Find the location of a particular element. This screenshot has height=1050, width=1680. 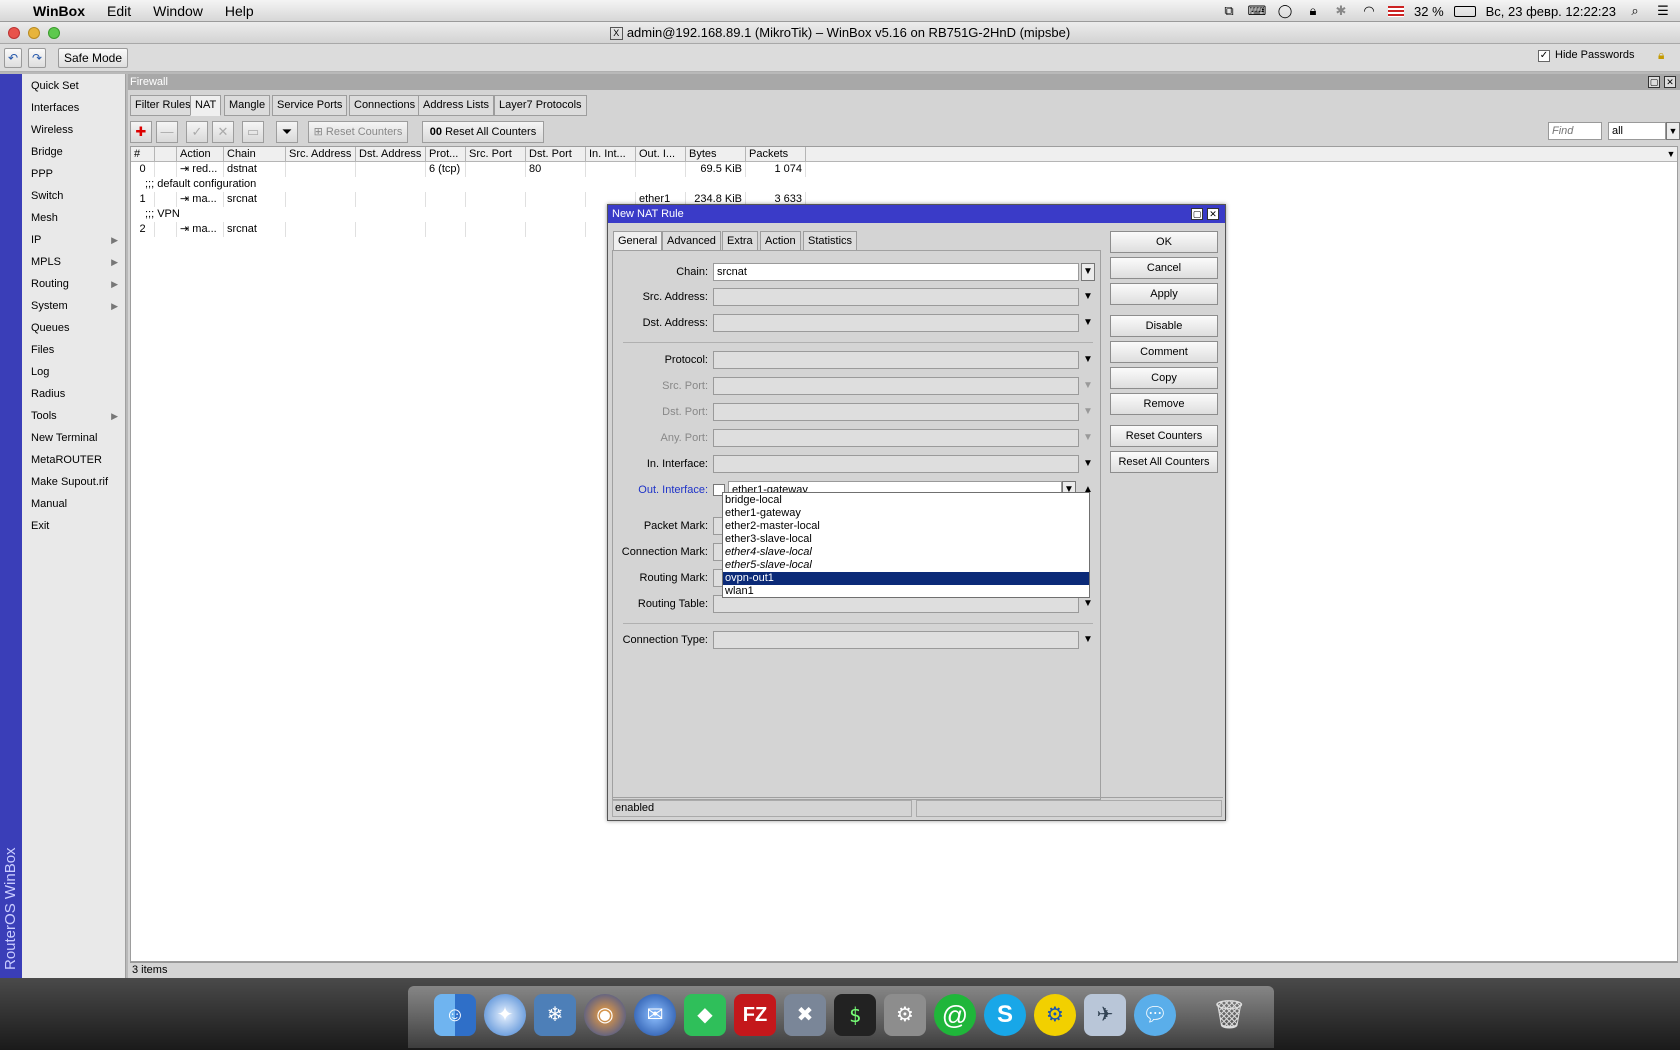

in-interface-expand-icon: ▼ is located at coordinates (1088, 464).